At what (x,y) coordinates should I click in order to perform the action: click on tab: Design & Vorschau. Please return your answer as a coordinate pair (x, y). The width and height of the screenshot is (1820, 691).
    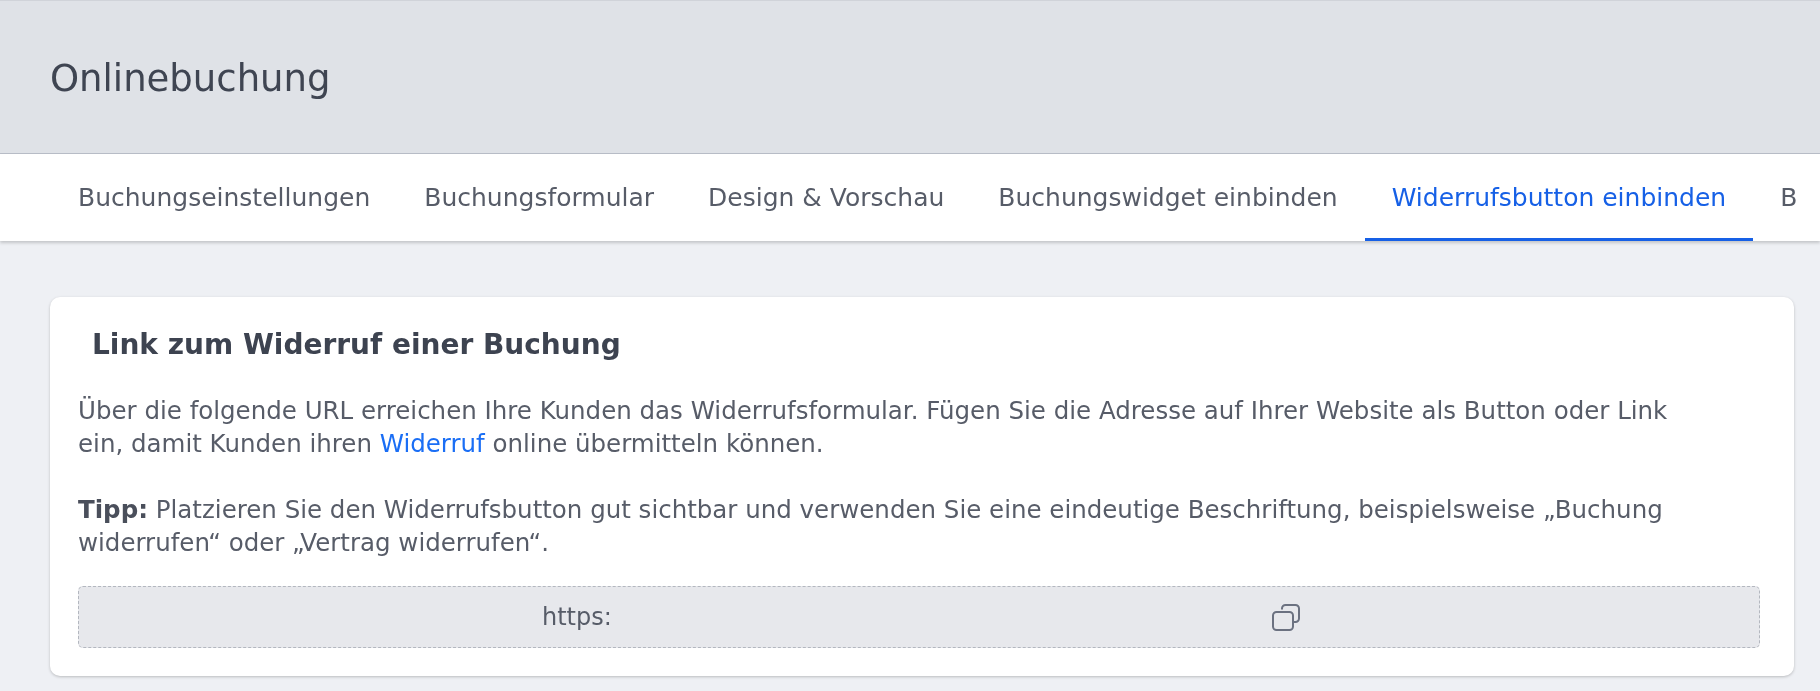
    Looking at the image, I should click on (826, 197).